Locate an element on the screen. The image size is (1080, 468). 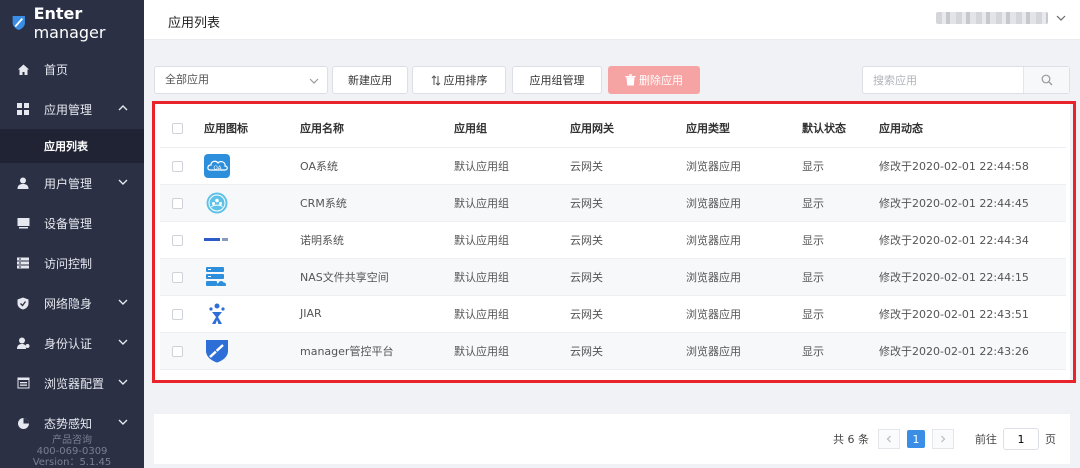
next-page-button is located at coordinates (943, 439).